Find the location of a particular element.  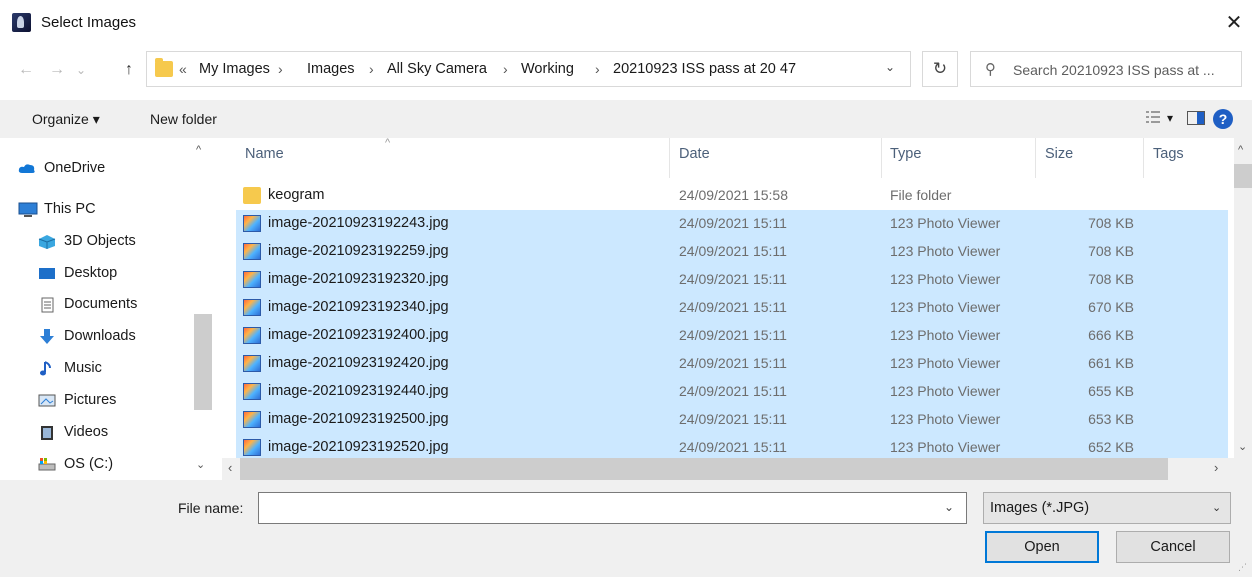

sidebar-item-label: Downloads is located at coordinates (100, 336).